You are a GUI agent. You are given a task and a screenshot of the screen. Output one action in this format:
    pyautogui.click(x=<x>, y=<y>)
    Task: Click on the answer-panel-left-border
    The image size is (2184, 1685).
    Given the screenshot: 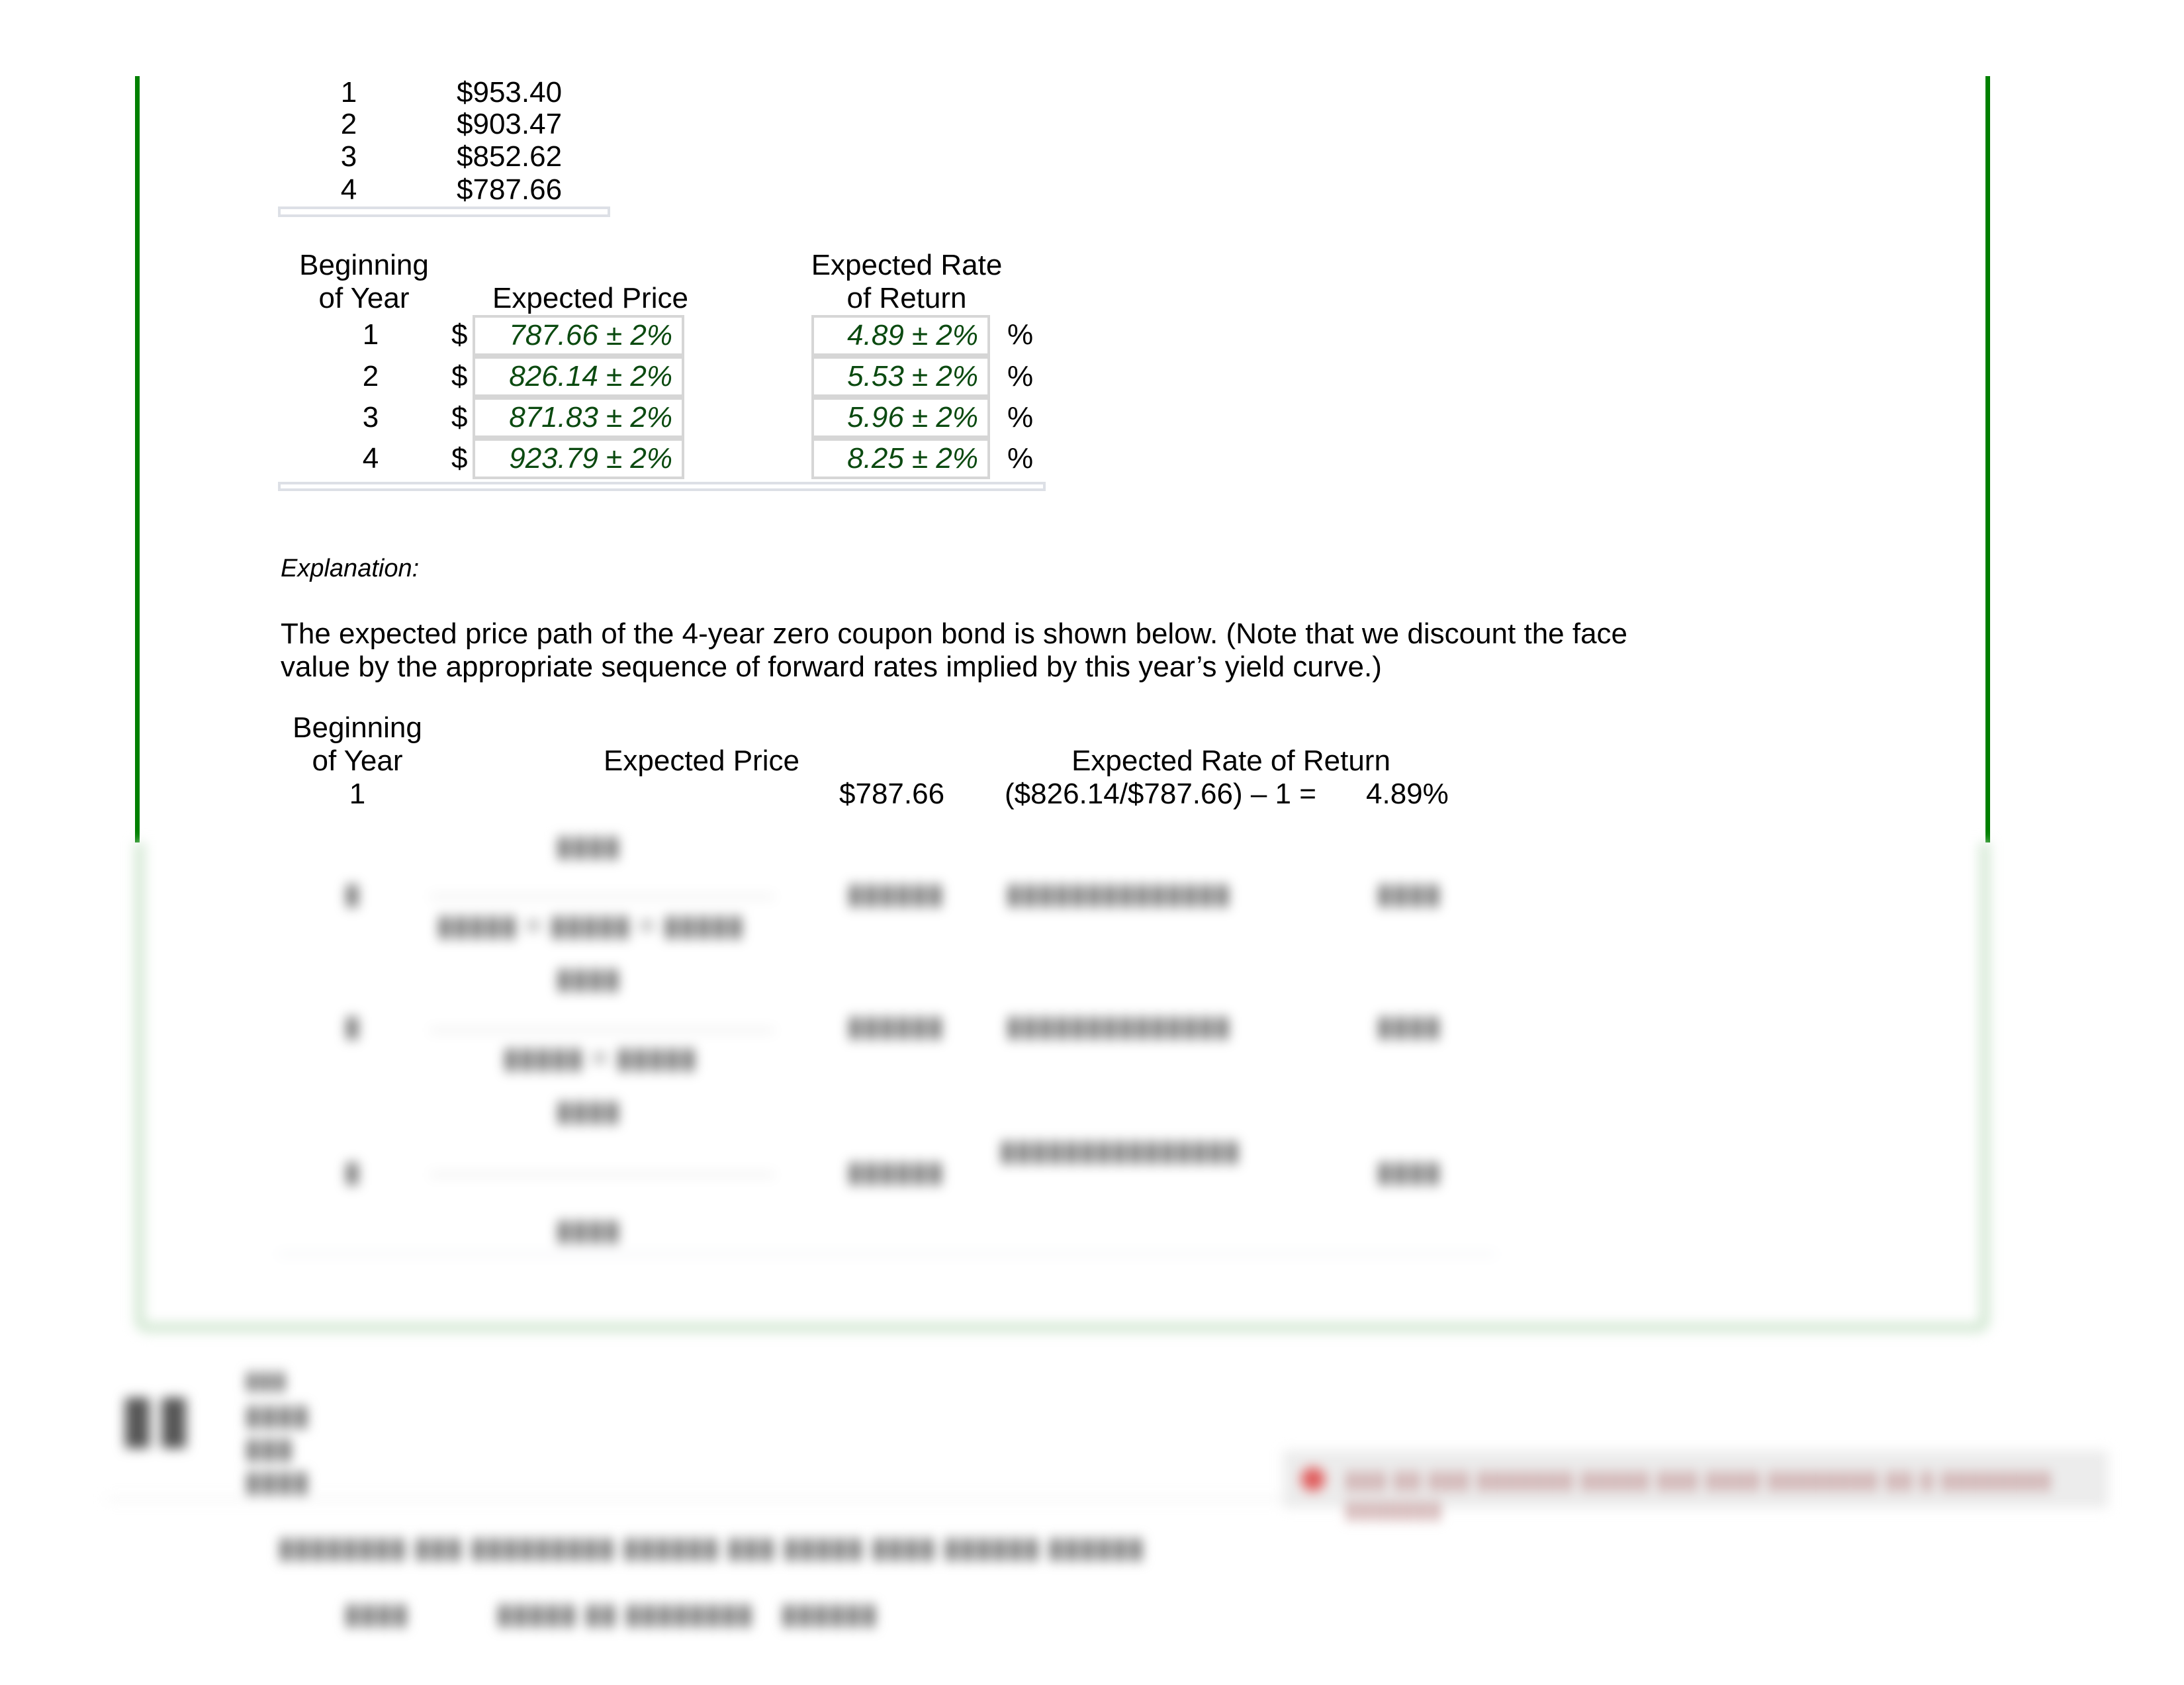 What is the action you would take?
    pyautogui.click(x=137, y=459)
    